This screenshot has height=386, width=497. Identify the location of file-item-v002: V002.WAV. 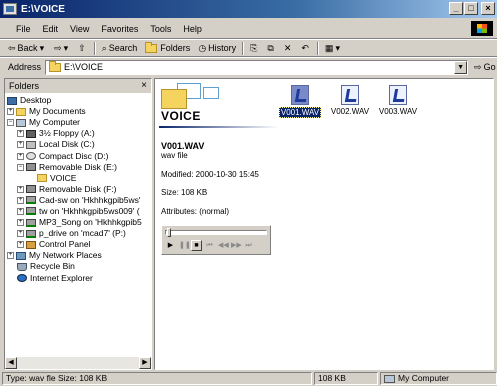
(350, 100).